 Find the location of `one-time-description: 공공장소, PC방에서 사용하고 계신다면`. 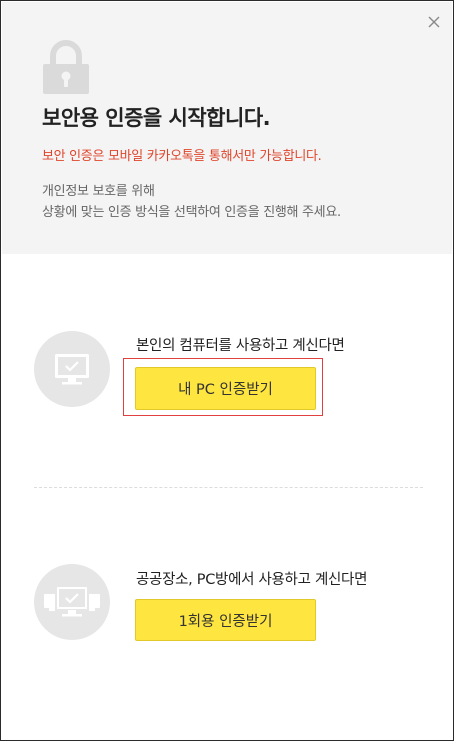

one-time-description: 공공장소, PC방에서 사용하고 계신다면 is located at coordinates (252, 580).